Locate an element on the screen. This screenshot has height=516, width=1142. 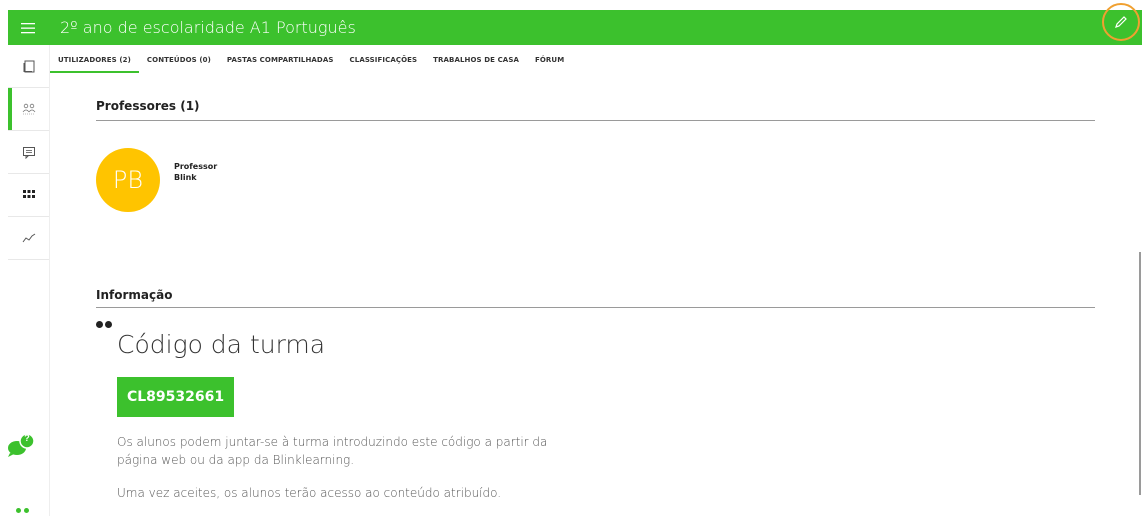
header-bar: 2º ano de escolaridade A1 Português is located at coordinates (575, 24).